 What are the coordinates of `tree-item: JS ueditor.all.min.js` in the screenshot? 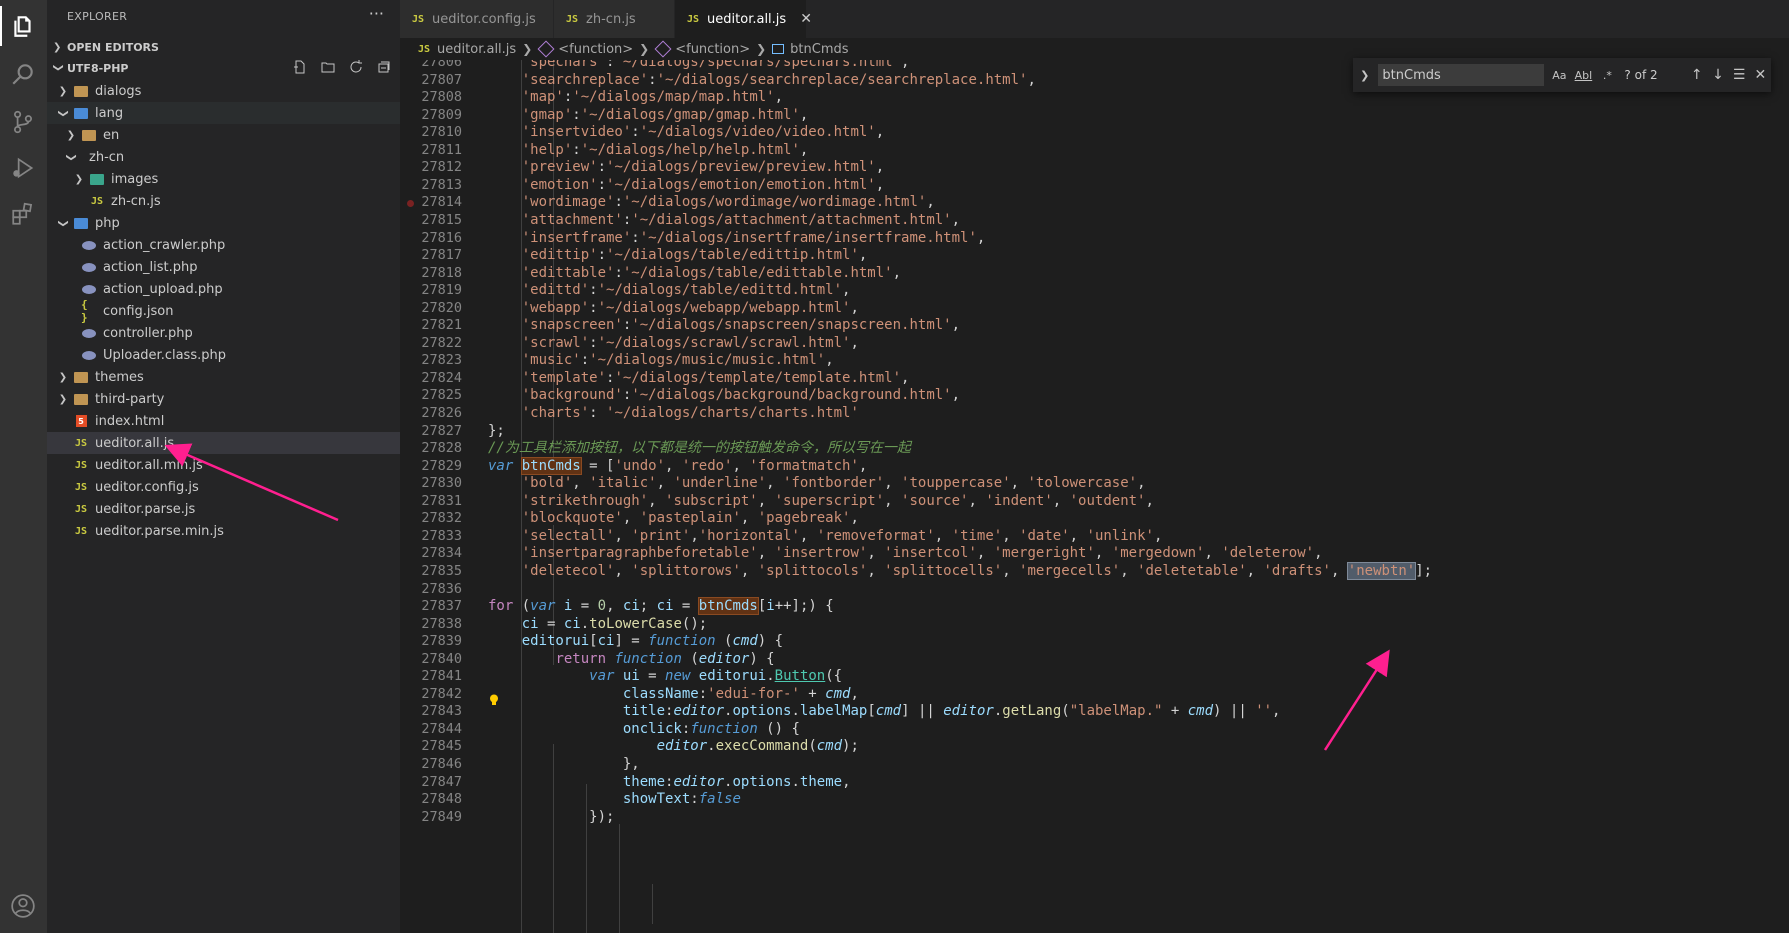 It's located at (223, 465).